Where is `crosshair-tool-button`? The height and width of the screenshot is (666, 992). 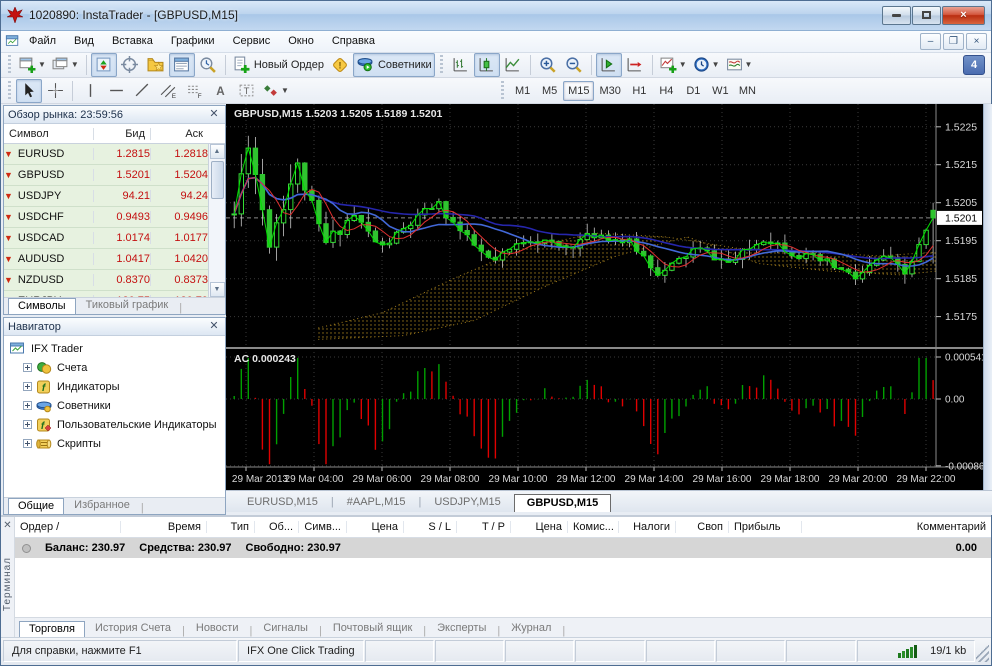 crosshair-tool-button is located at coordinates (55, 91).